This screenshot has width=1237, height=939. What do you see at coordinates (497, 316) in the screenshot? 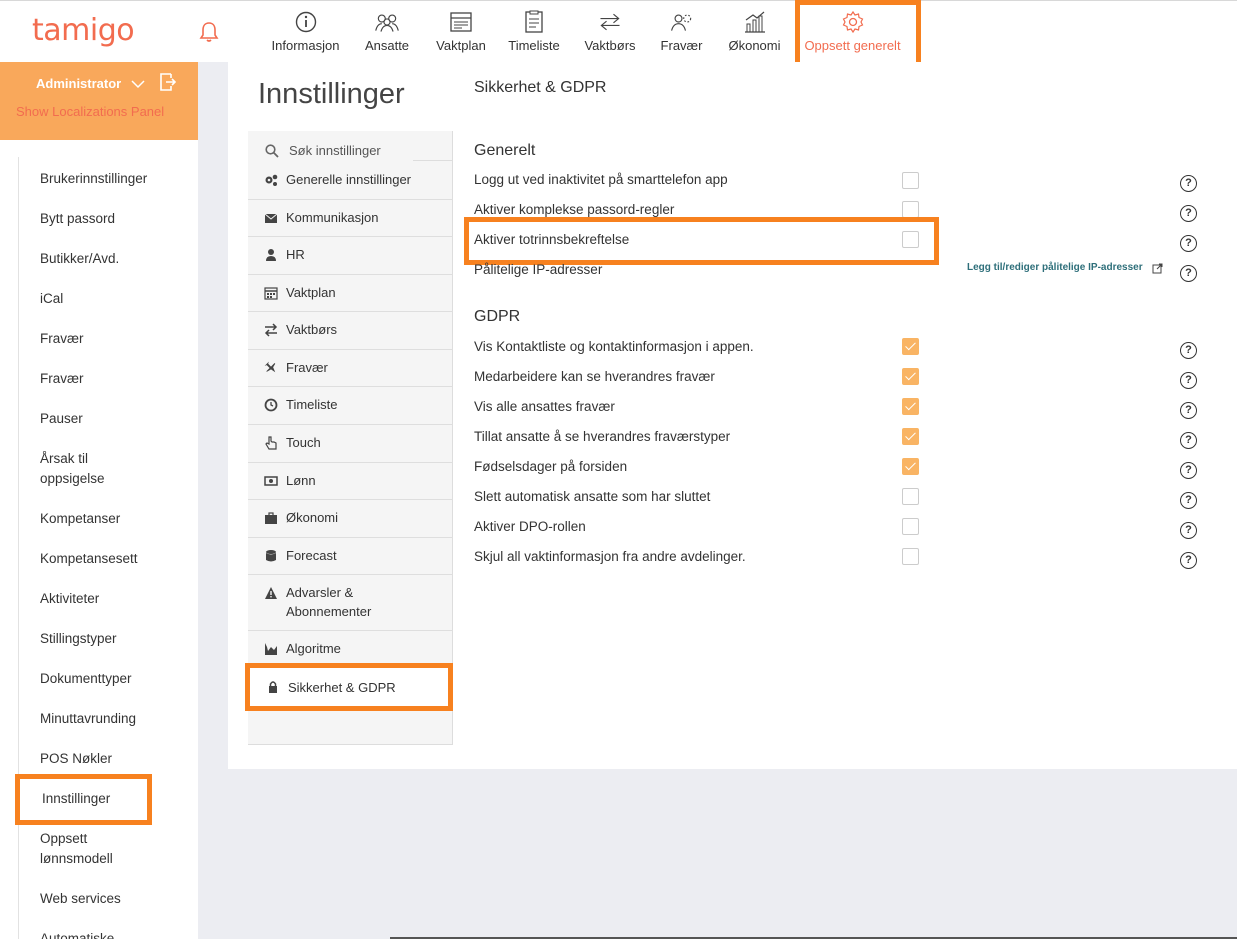
I see `group-title-gdpr: GDPR` at bounding box center [497, 316].